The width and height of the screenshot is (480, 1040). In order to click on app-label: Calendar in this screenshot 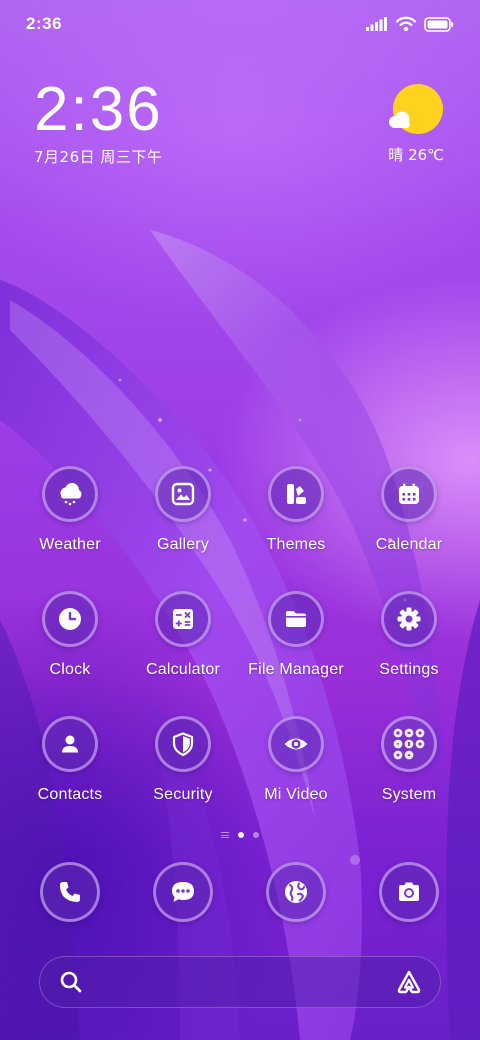, I will do `click(409, 544)`.